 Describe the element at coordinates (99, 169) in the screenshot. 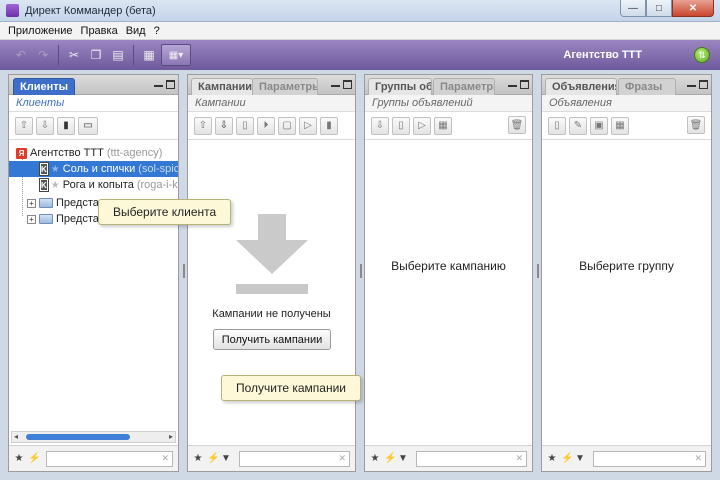

I see `client-label: Соль и спички` at that location.